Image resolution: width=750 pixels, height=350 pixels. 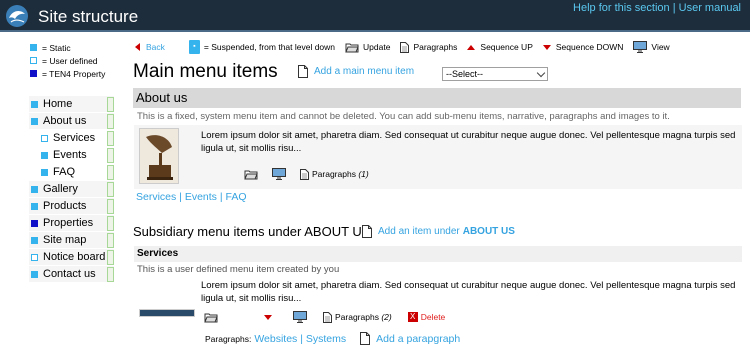 What do you see at coordinates (159, 156) in the screenshot?
I see `gramophone-image` at bounding box center [159, 156].